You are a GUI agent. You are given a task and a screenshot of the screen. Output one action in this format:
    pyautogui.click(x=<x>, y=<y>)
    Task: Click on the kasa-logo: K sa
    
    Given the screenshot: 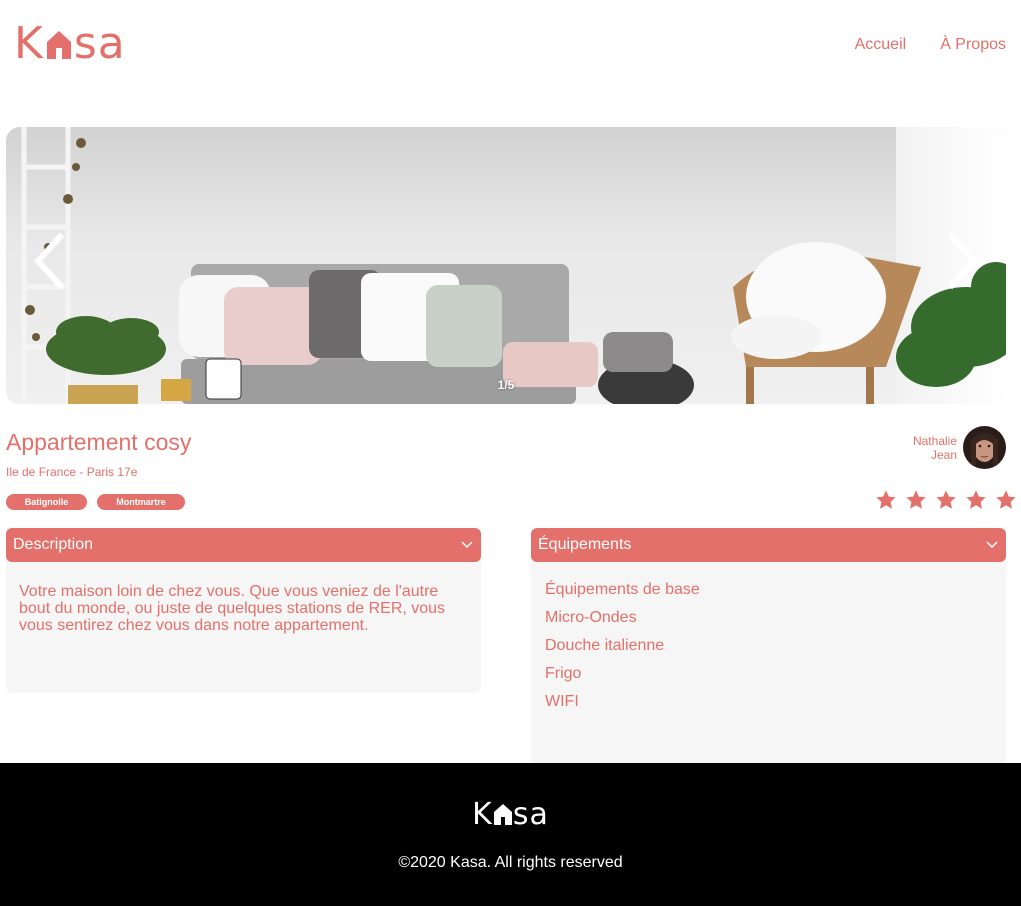 What is the action you would take?
    pyautogui.click(x=70, y=44)
    